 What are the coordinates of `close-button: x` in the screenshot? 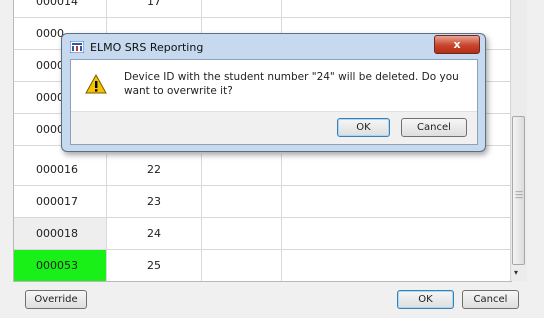 It's located at (457, 44).